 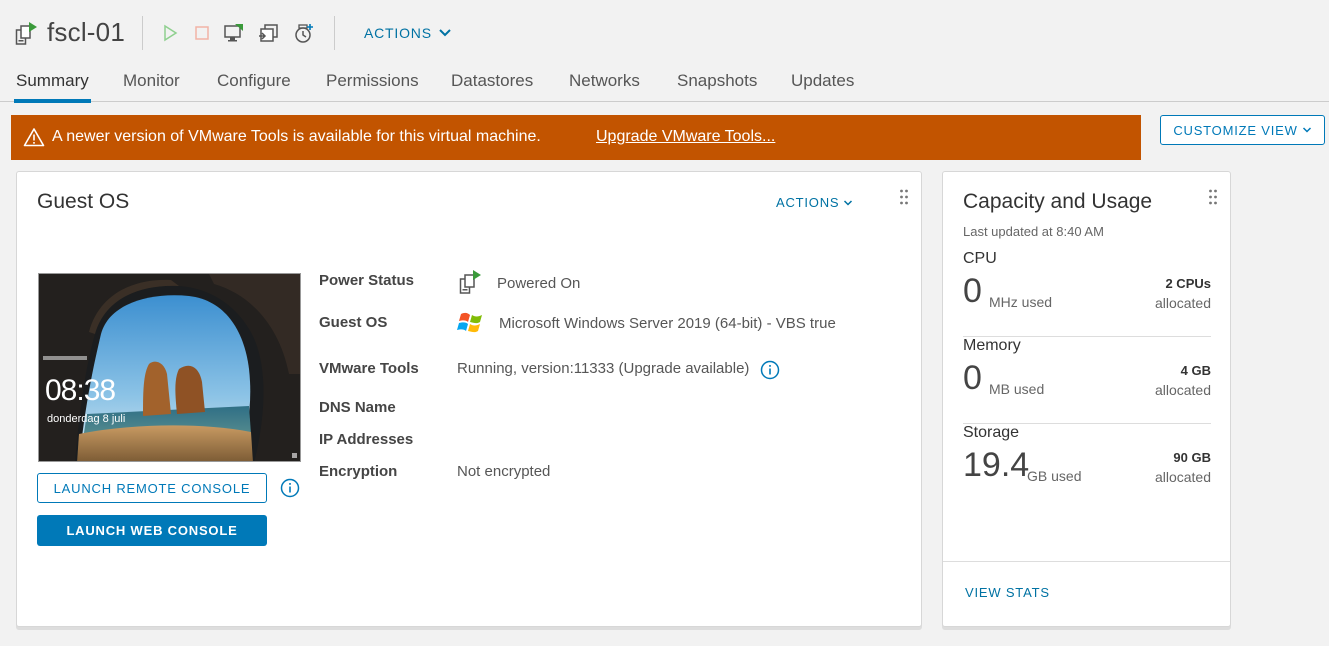 What do you see at coordinates (980, 258) in the screenshot?
I see `cpu-label: CPU` at bounding box center [980, 258].